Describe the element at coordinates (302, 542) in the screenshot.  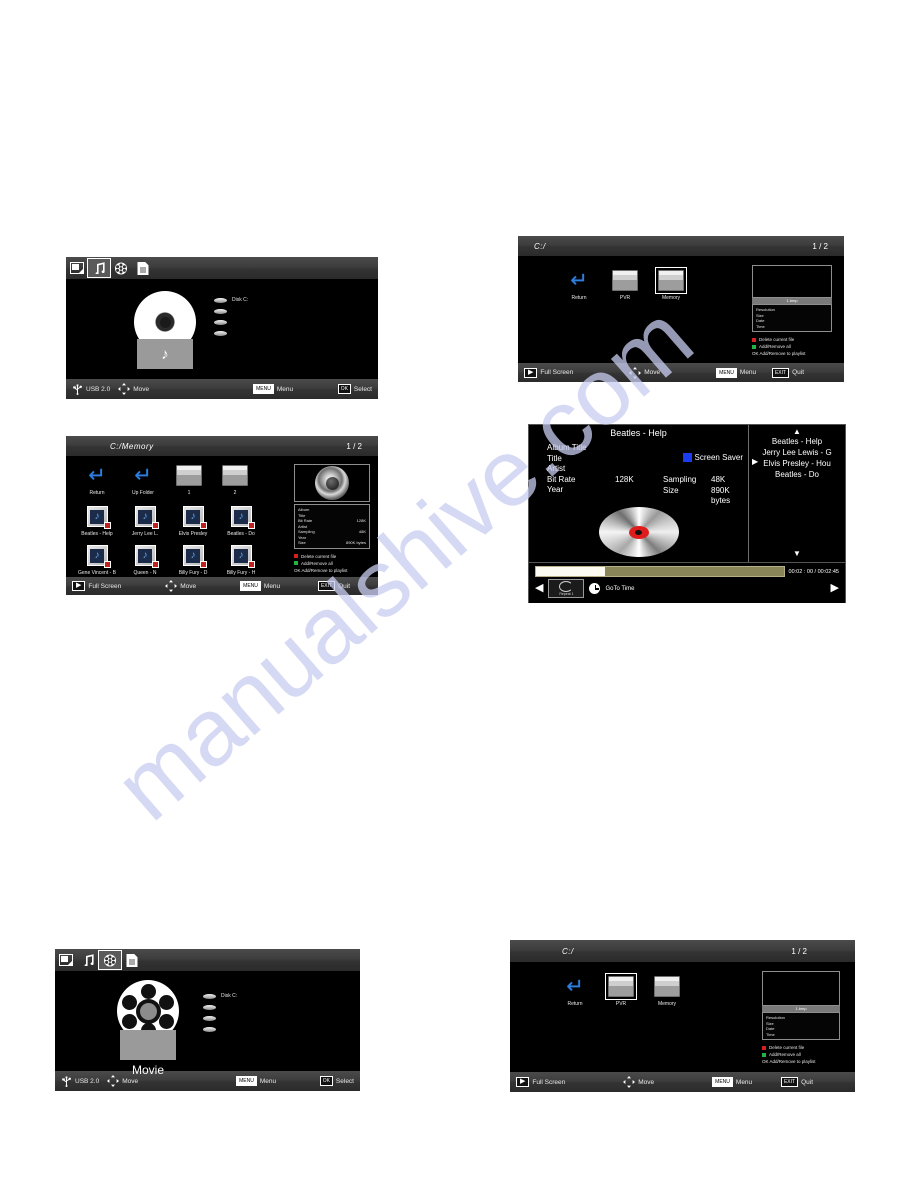
I see `meta-key: Size` at that location.